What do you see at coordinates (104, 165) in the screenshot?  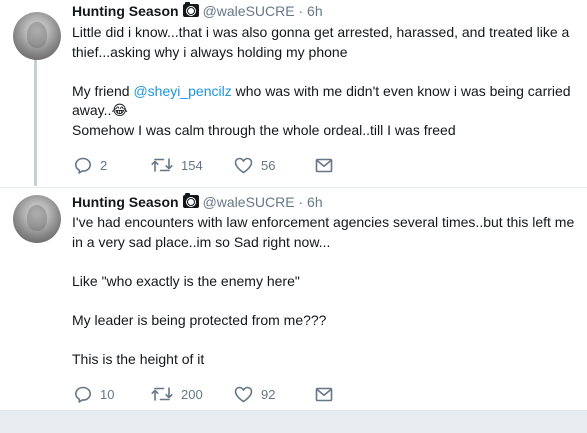 I see `reply-count: 2` at bounding box center [104, 165].